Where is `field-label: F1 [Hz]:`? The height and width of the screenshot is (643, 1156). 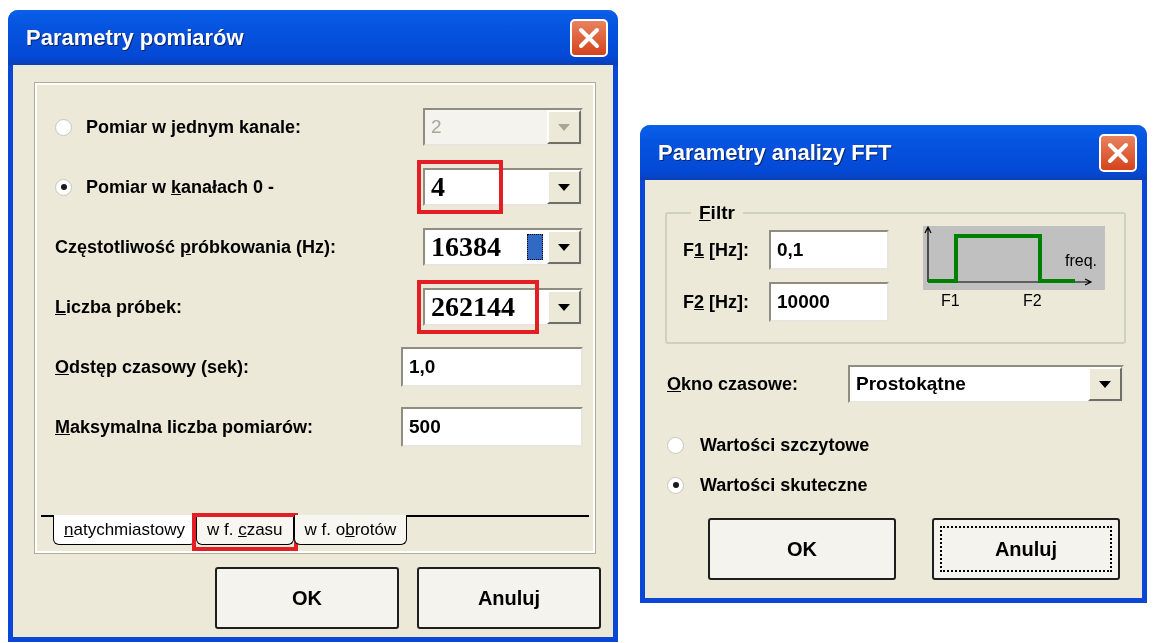 field-label: F1 [Hz]: is located at coordinates (716, 250).